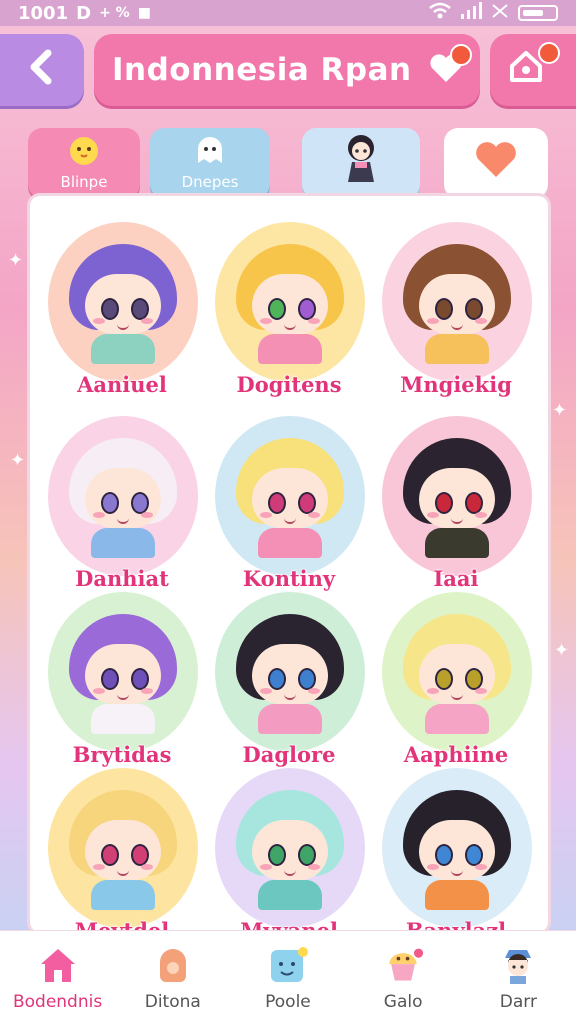 The height and width of the screenshot is (1025, 576). I want to click on chick-icon, so click(84, 154).